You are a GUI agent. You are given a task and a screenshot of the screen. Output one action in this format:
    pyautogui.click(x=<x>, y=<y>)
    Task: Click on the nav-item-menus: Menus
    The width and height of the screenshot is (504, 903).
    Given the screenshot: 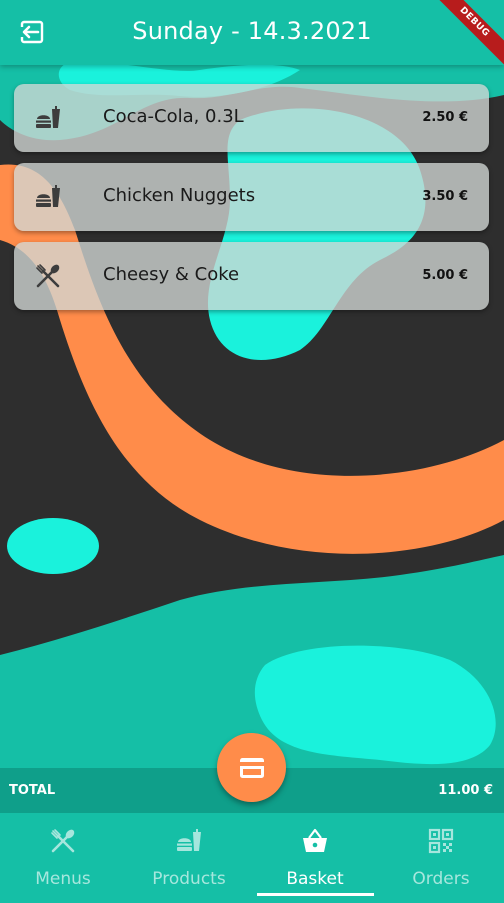 What is the action you would take?
    pyautogui.click(x=63, y=858)
    